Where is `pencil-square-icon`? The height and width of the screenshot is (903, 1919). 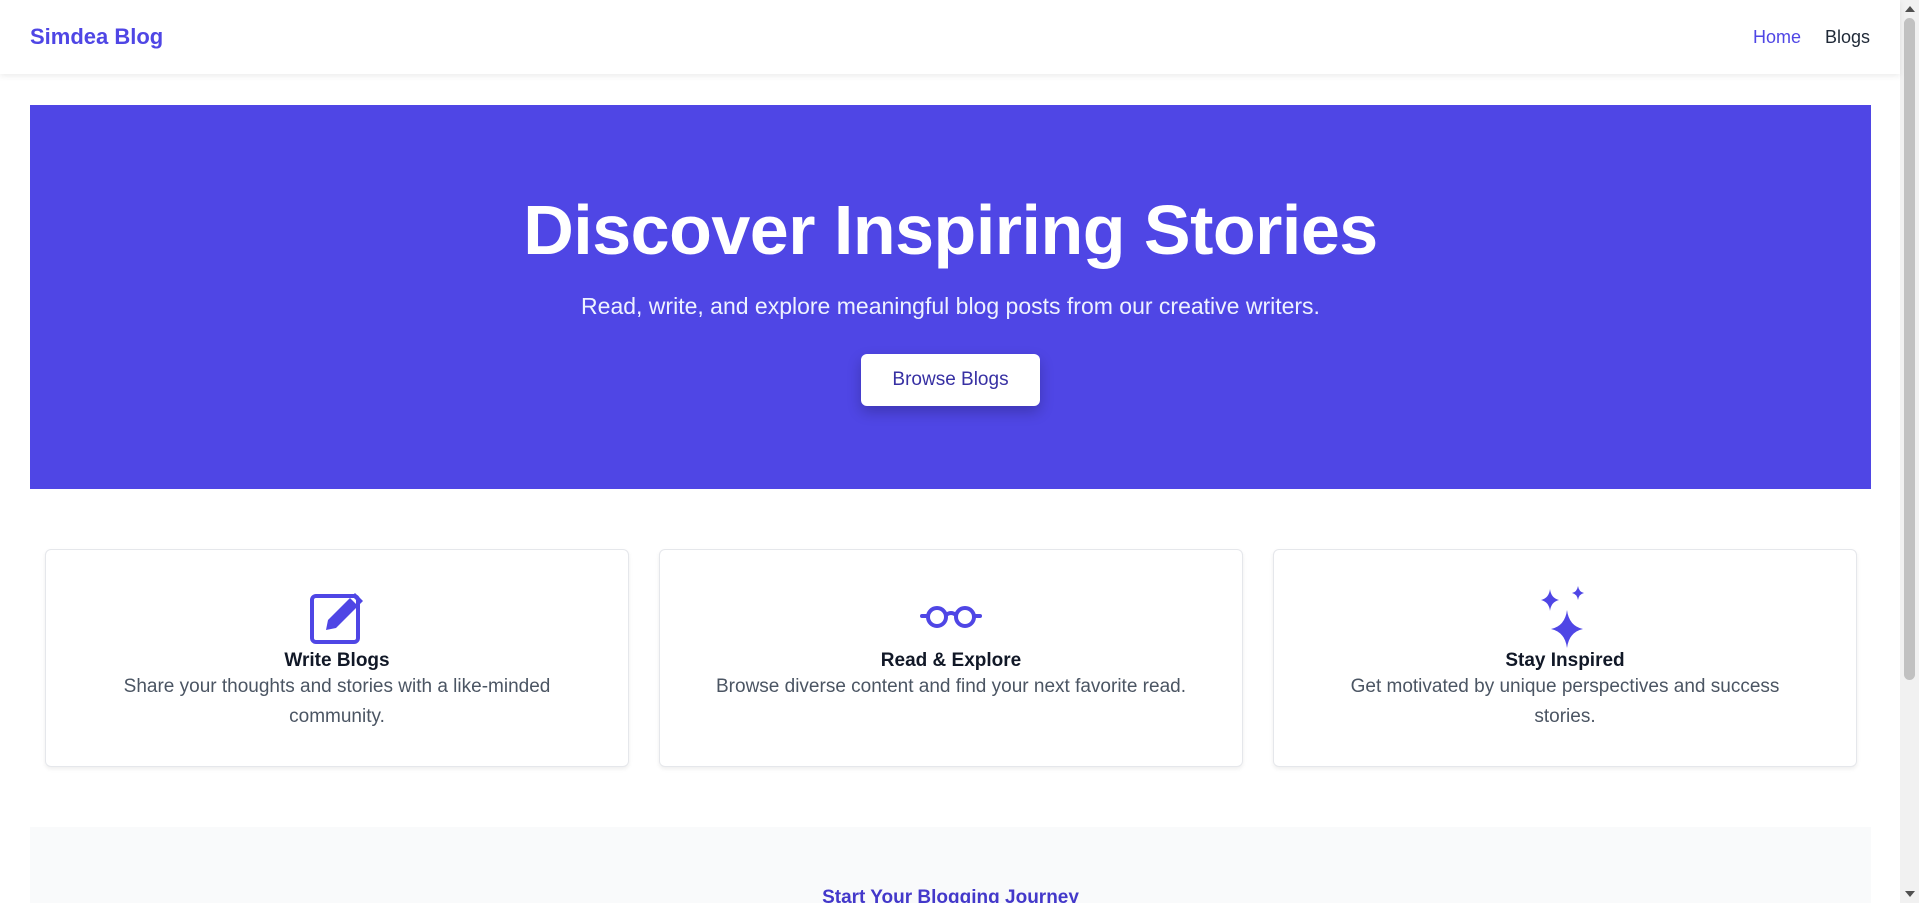 pencil-square-icon is located at coordinates (337, 617).